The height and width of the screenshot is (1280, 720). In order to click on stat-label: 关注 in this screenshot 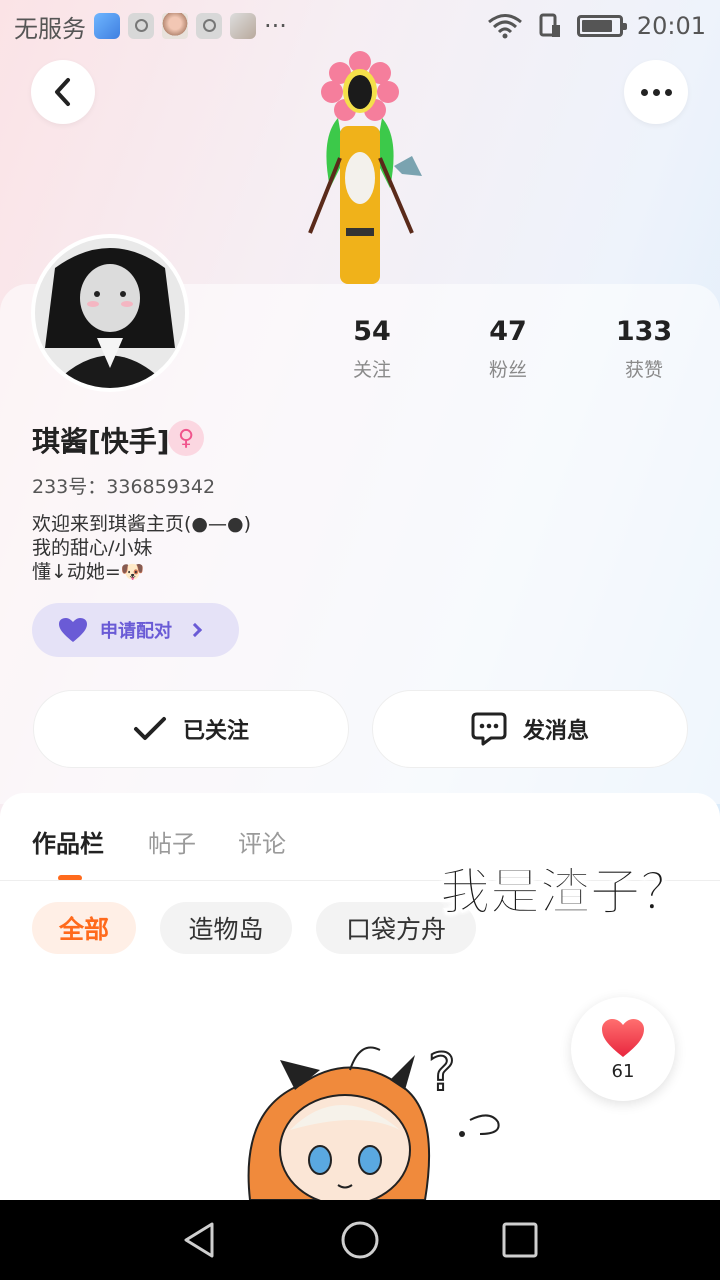, I will do `click(371, 370)`.